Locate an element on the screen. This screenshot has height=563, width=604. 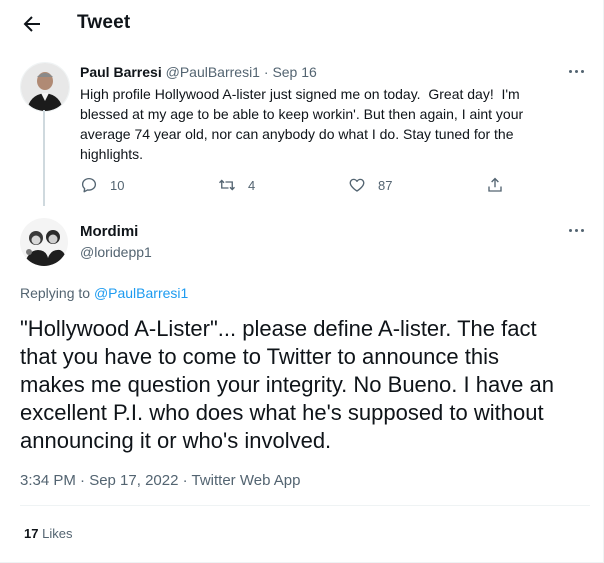
reply-author-handle: @loridepp1 is located at coordinates (116, 252).